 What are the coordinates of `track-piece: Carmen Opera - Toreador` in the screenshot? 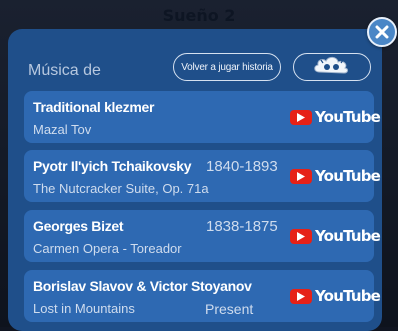 It's located at (107, 248).